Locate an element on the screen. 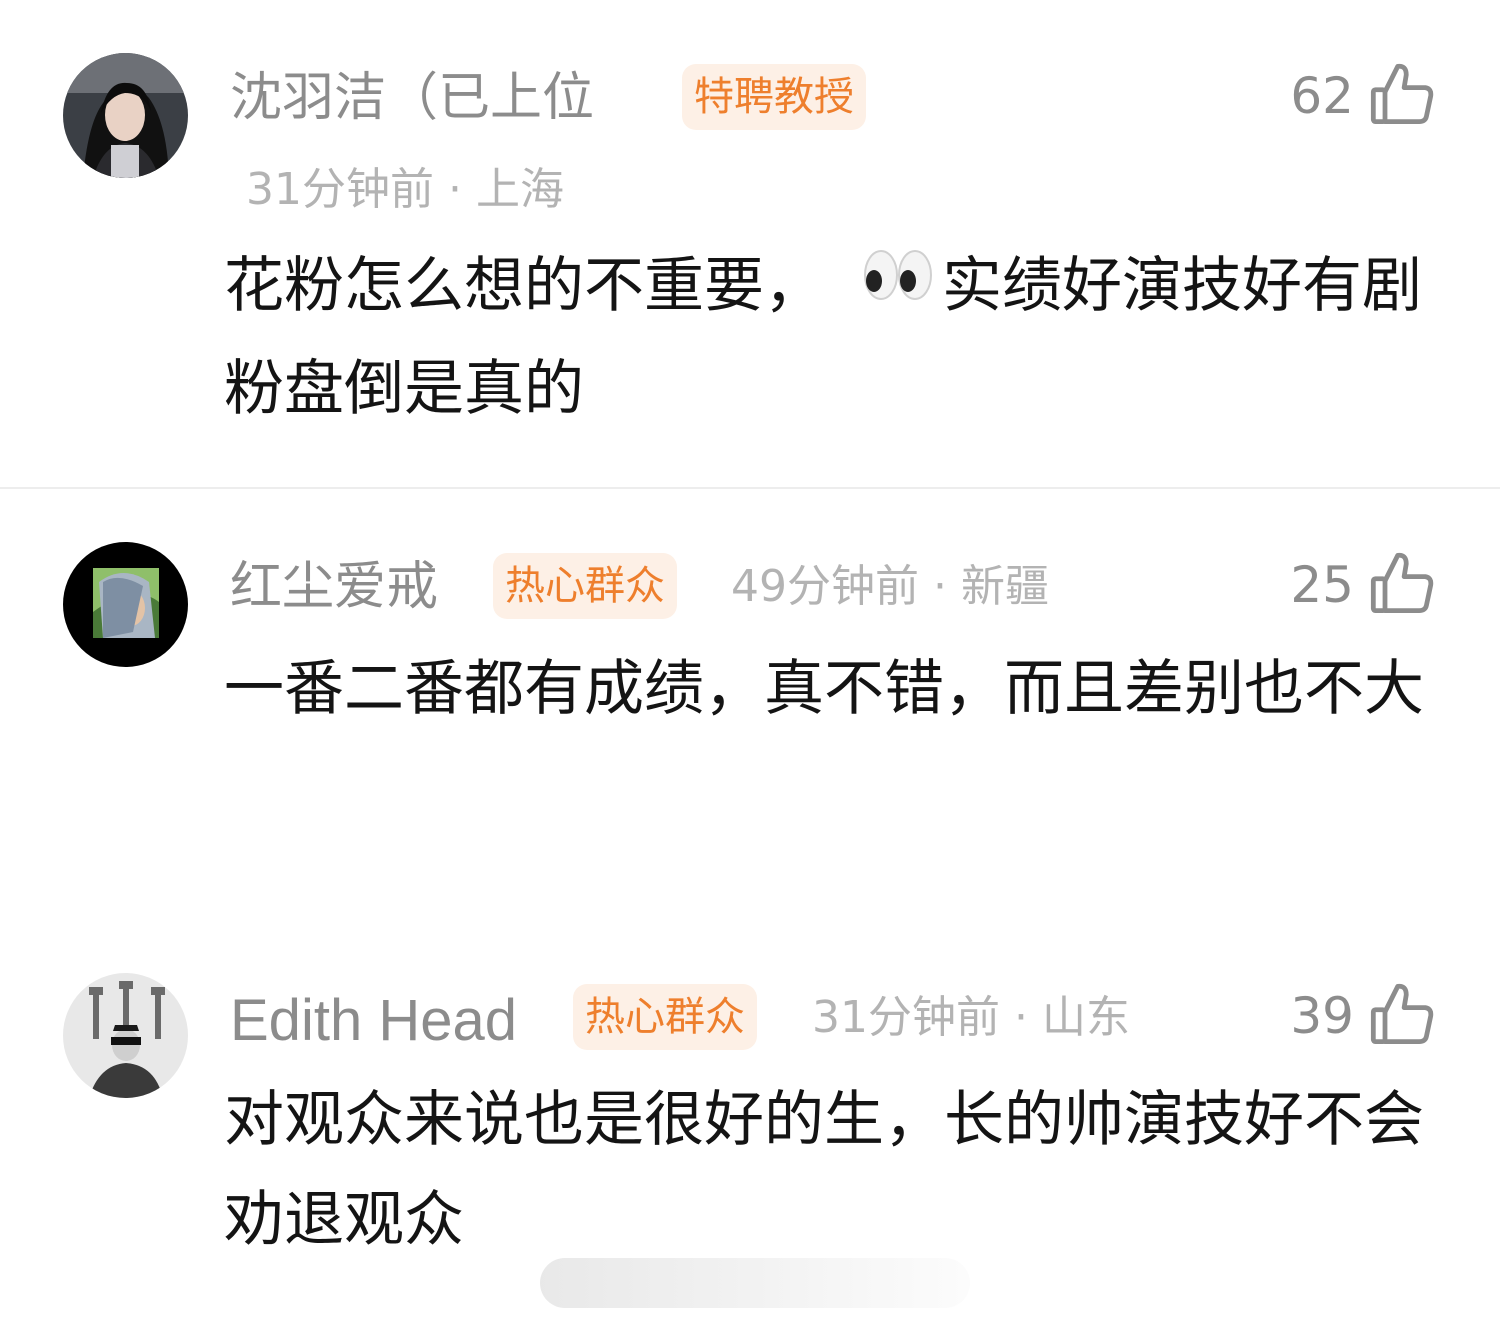  like-count: 39 is located at coordinates (1322, 1016).